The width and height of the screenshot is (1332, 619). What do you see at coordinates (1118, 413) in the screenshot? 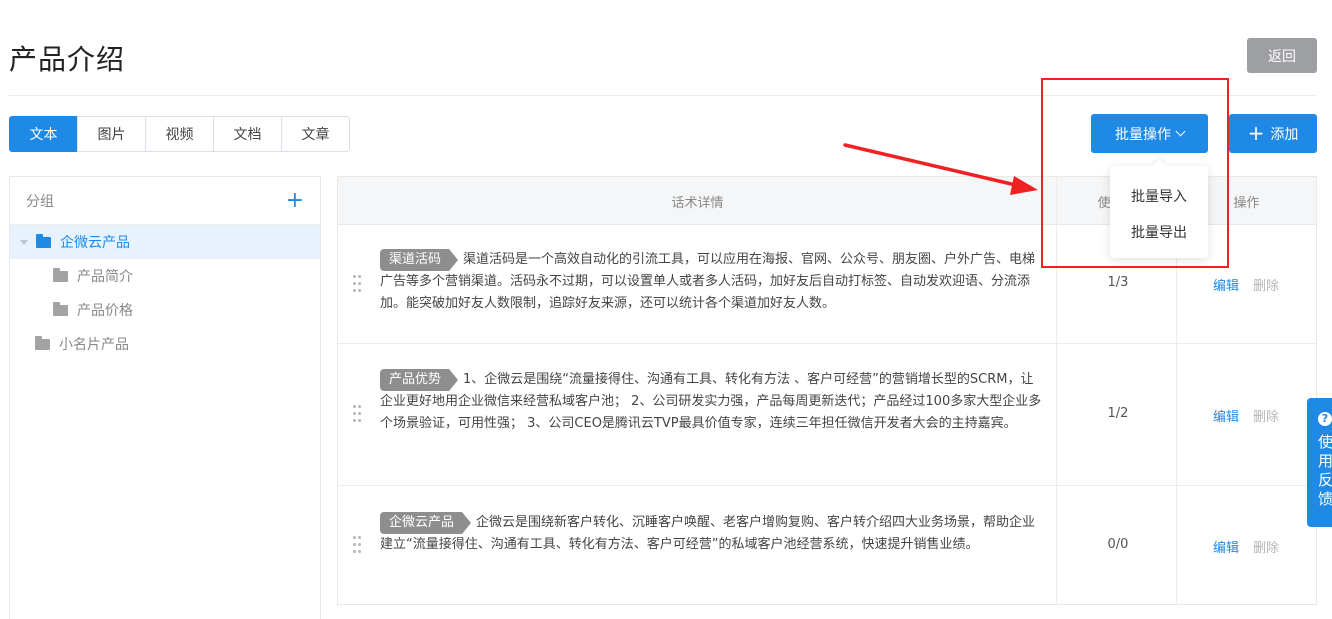
I see `usage-count: 1/2` at bounding box center [1118, 413].